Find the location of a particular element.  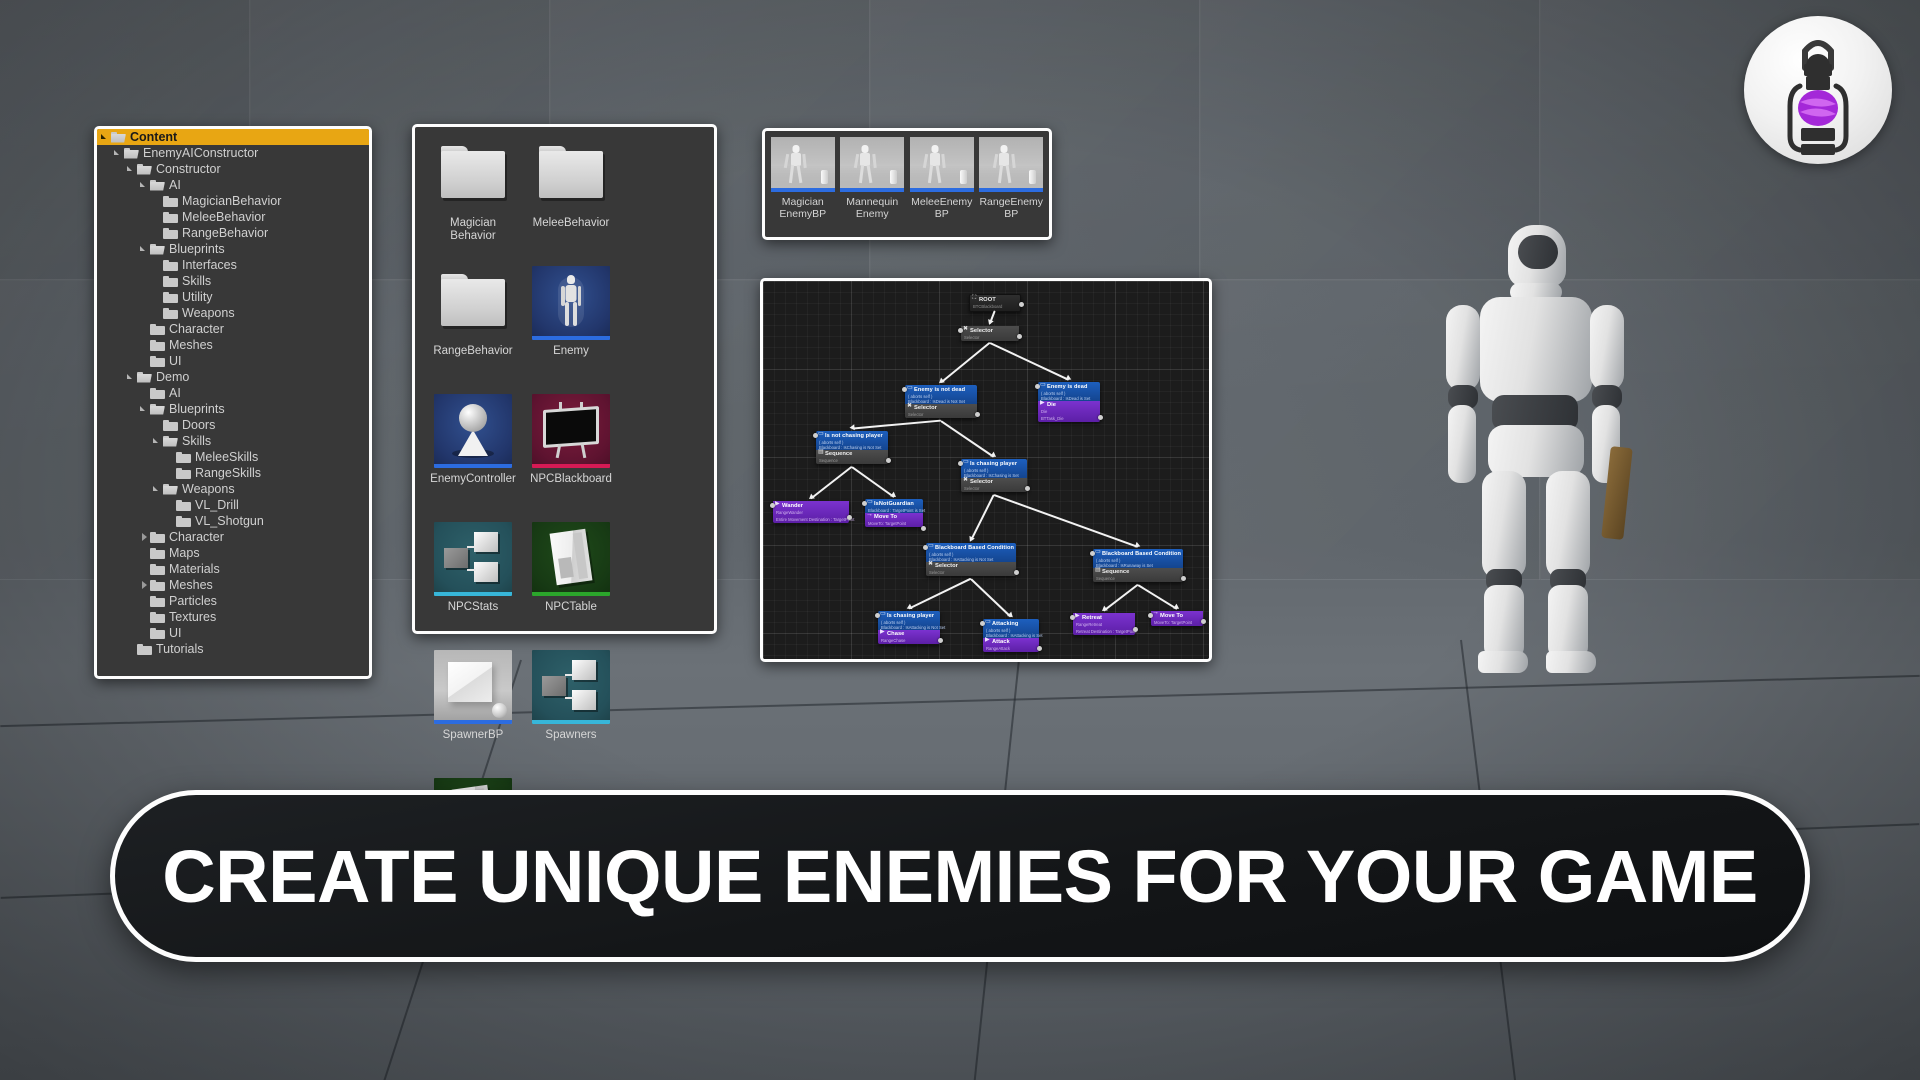

bt-task-node: DieDieBTTask_Die is located at coordinates (1069, 411).